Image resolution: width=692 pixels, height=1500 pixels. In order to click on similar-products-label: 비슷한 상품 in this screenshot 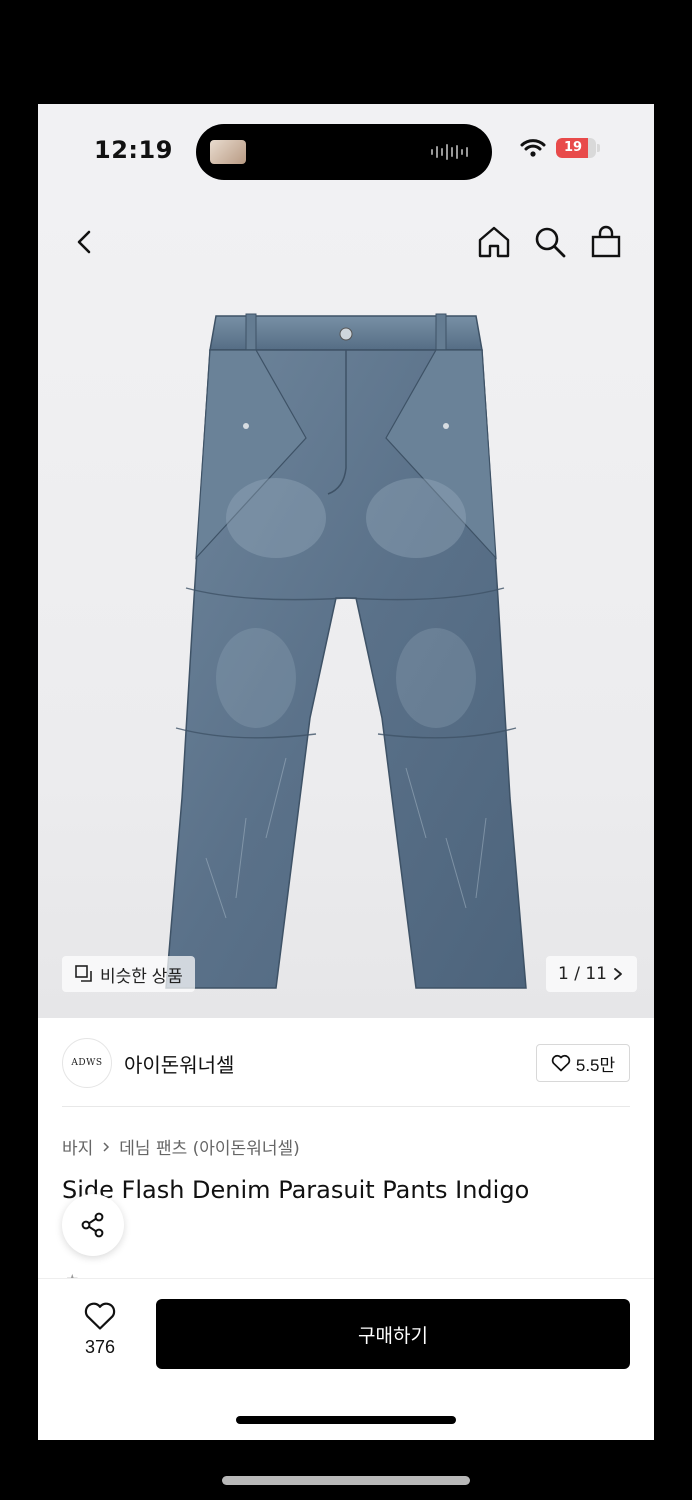, I will do `click(141, 976)`.